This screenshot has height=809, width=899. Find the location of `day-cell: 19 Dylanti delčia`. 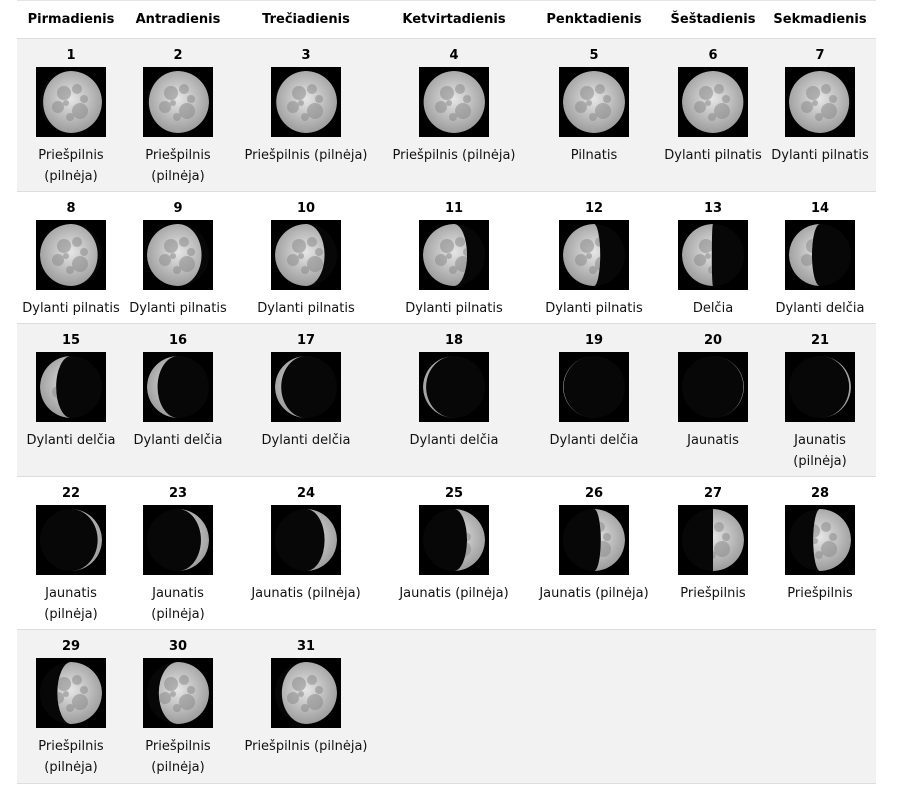

day-cell: 19 Dylanti delčia is located at coordinates (594, 400).